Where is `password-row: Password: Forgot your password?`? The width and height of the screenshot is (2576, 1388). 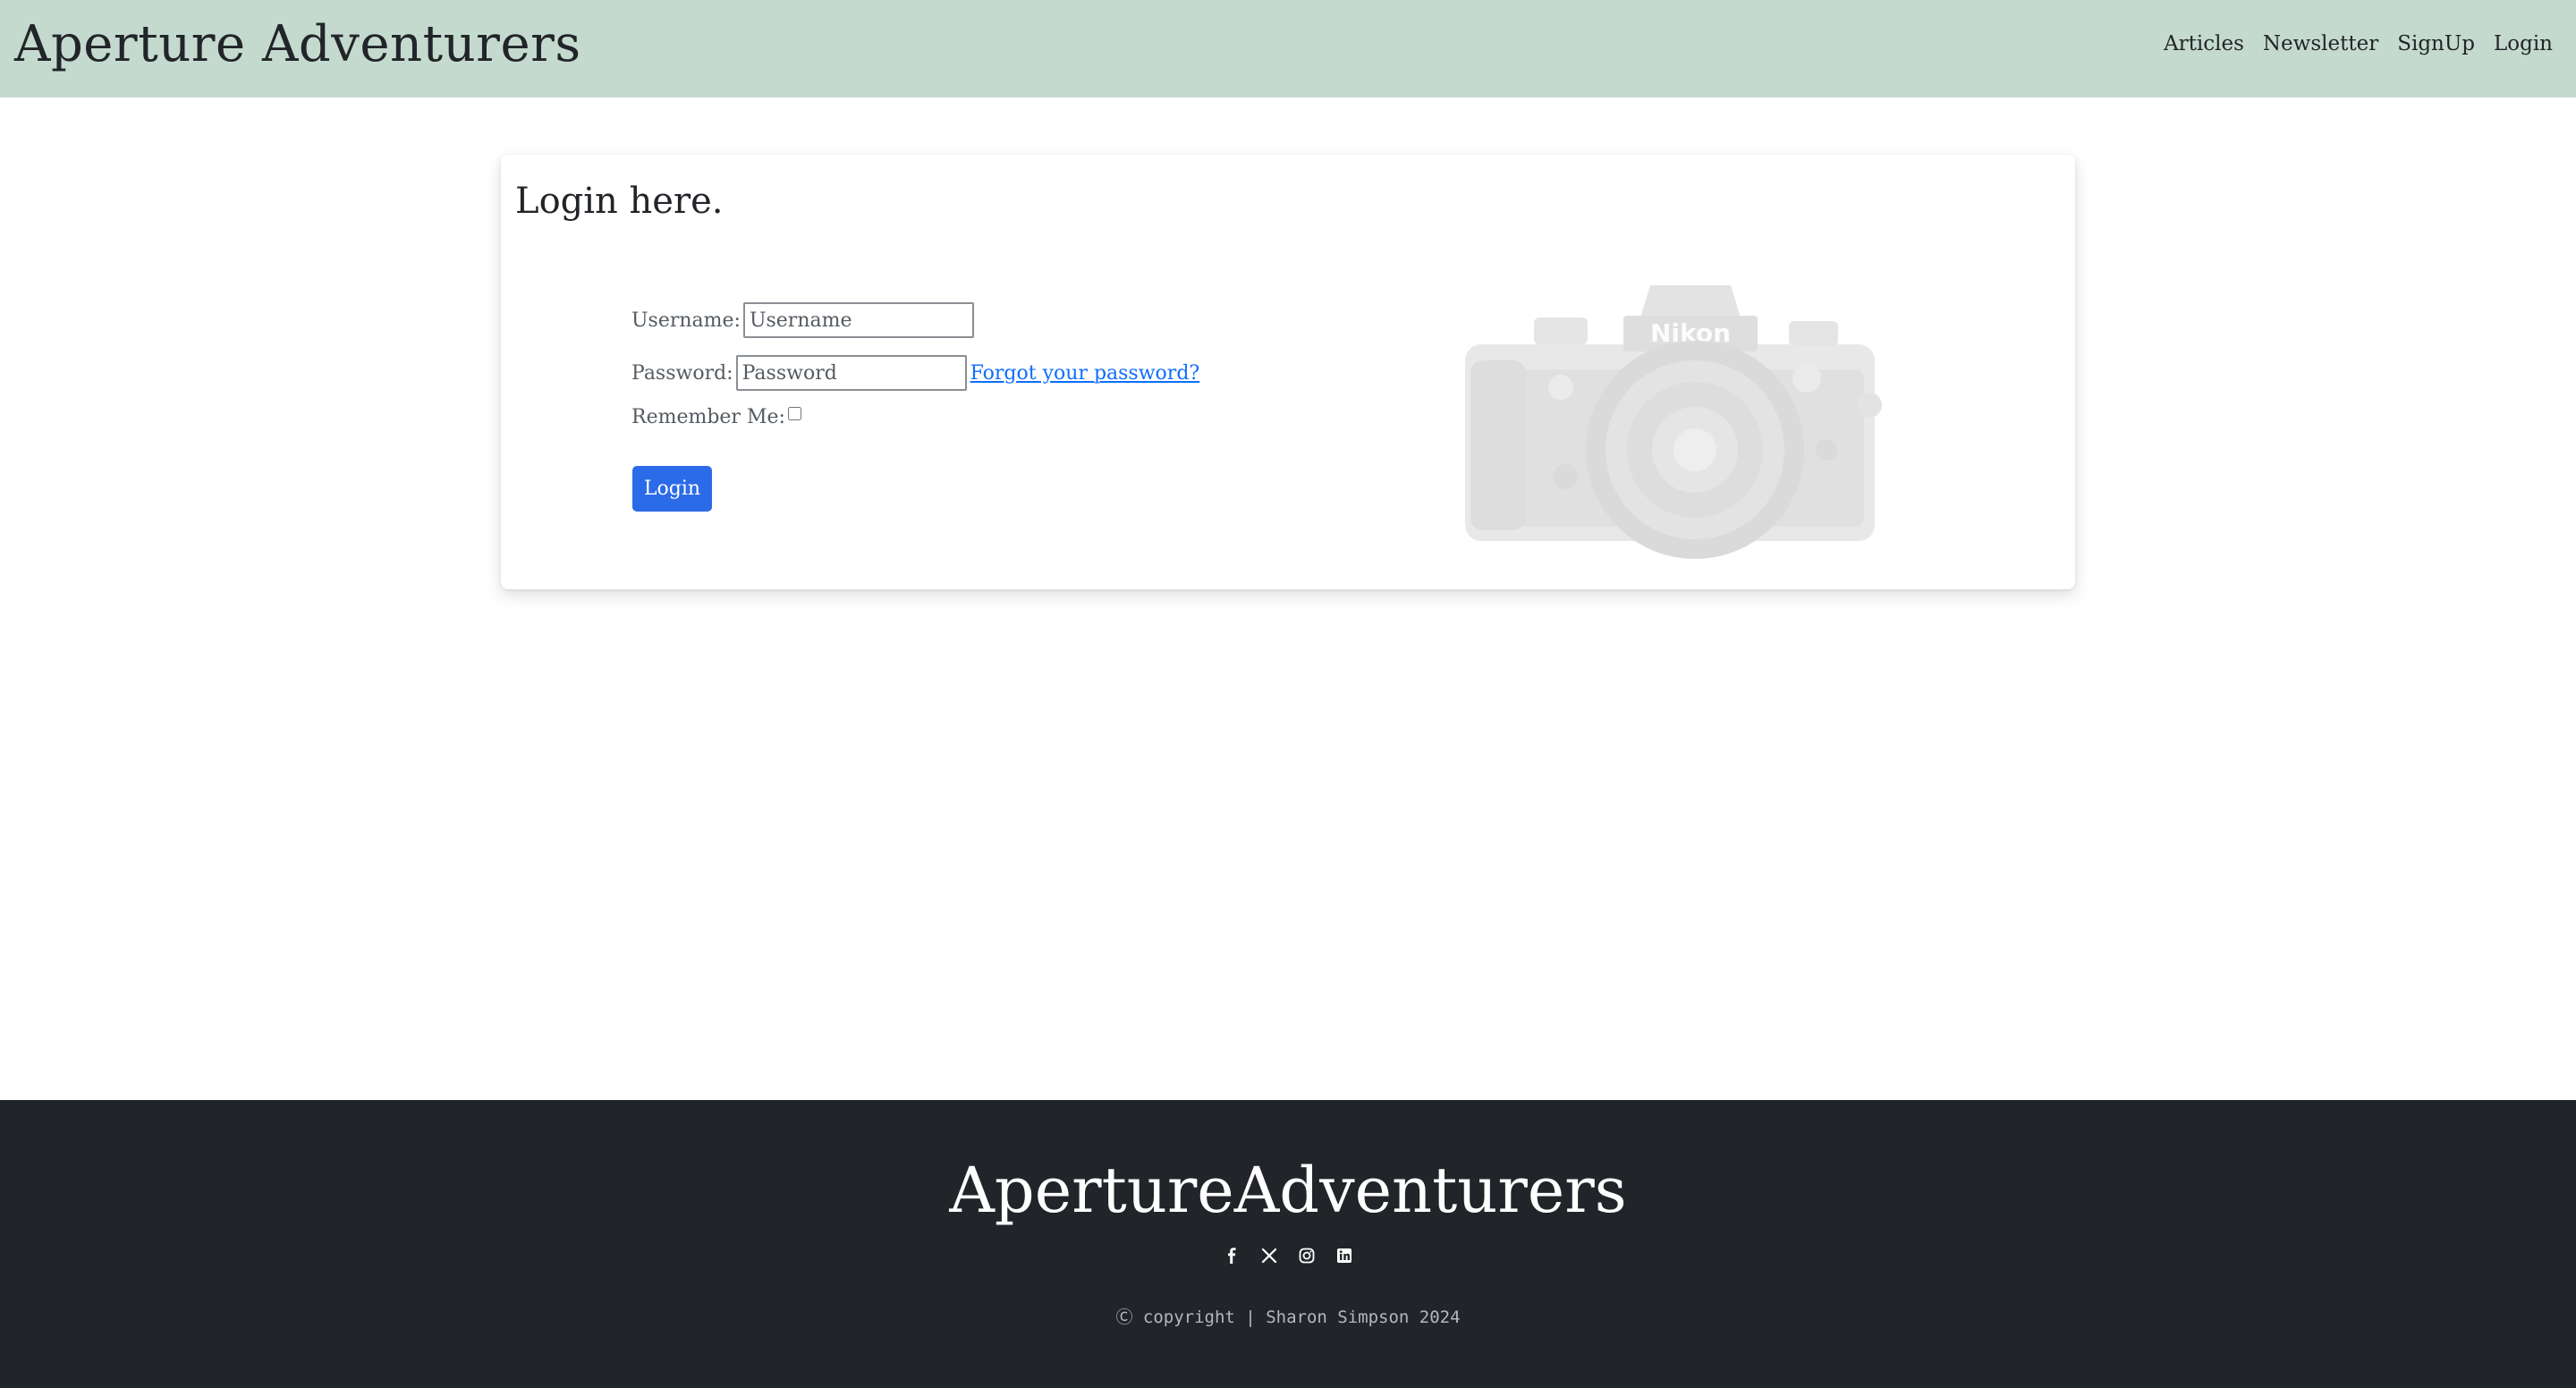 password-row: Password: Forgot your password? is located at coordinates (915, 373).